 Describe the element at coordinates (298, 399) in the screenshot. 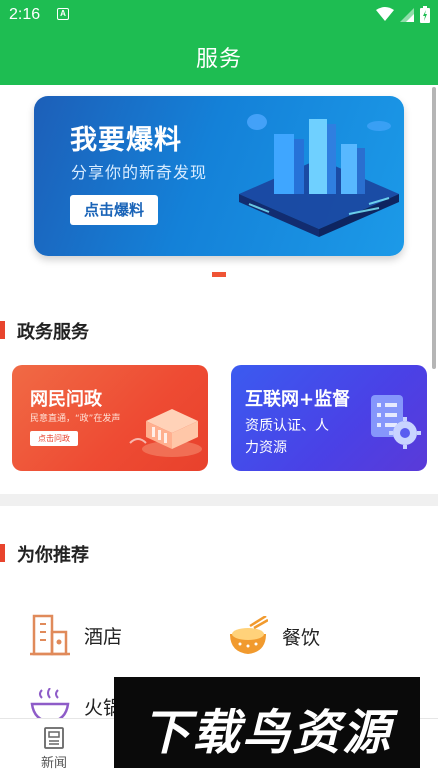

I see `card-title: 互联网+监督` at that location.